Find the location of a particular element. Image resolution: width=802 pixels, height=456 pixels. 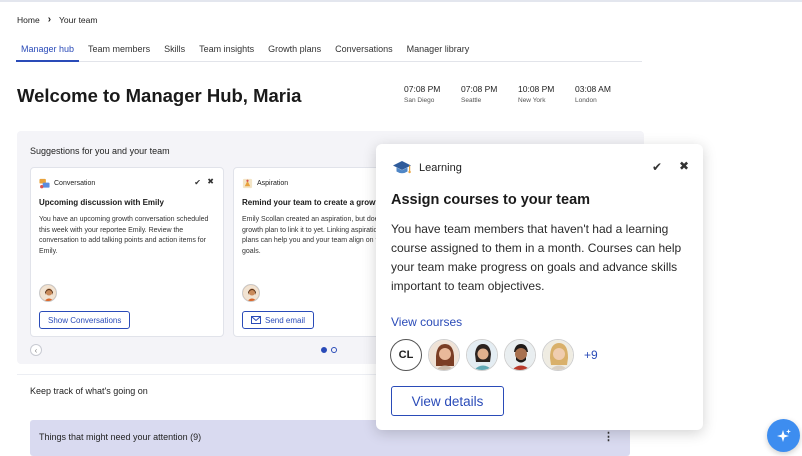

previous-arrow-icon: ‹ is located at coordinates (36, 350).